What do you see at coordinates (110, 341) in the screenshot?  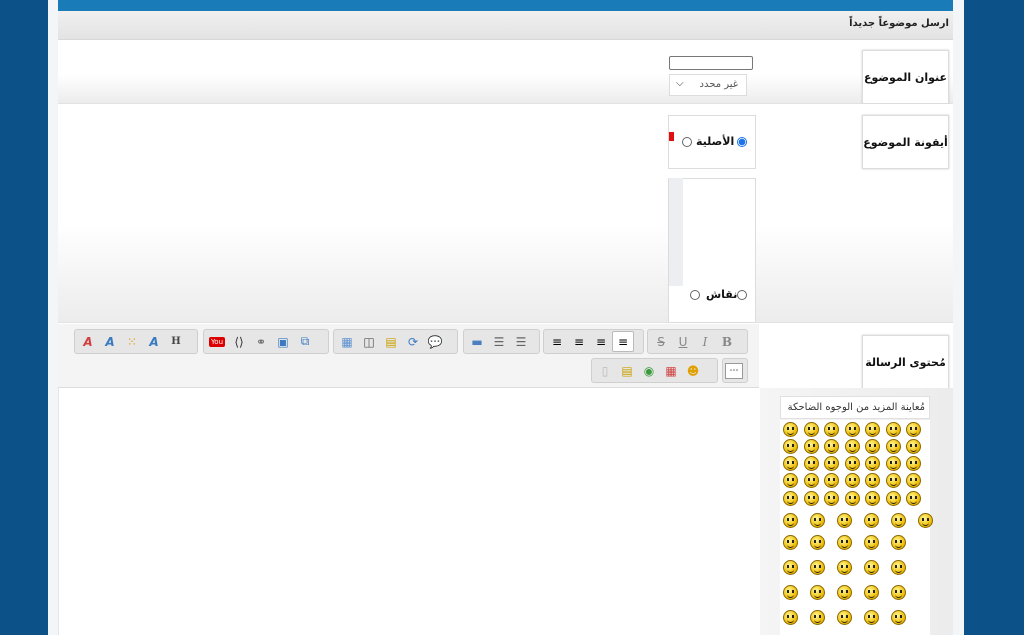 I see `font-face-button: A` at bounding box center [110, 341].